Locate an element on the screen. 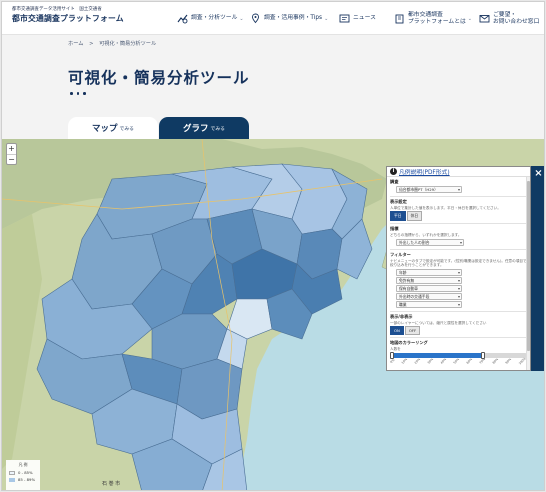 The width and height of the screenshot is (546, 492). slider-tick-label: 80% is located at coordinates (495, 361).